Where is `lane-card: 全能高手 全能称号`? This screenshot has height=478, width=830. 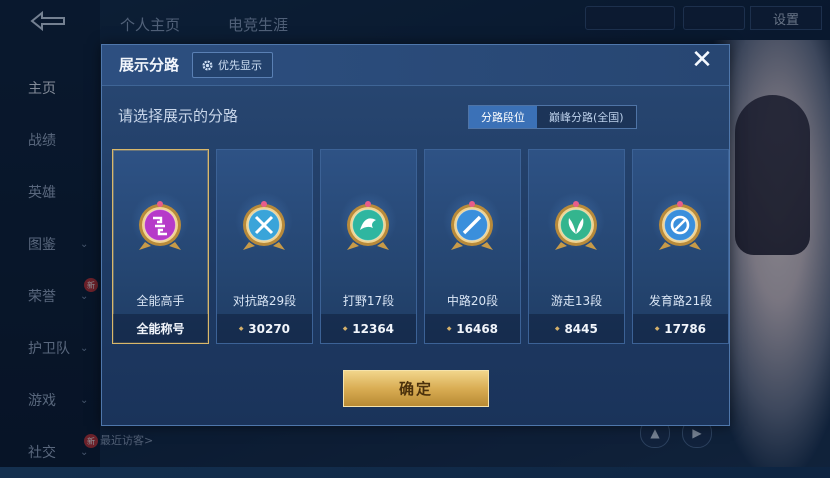 lane-card: 全能高手 全能称号 is located at coordinates (160, 246).